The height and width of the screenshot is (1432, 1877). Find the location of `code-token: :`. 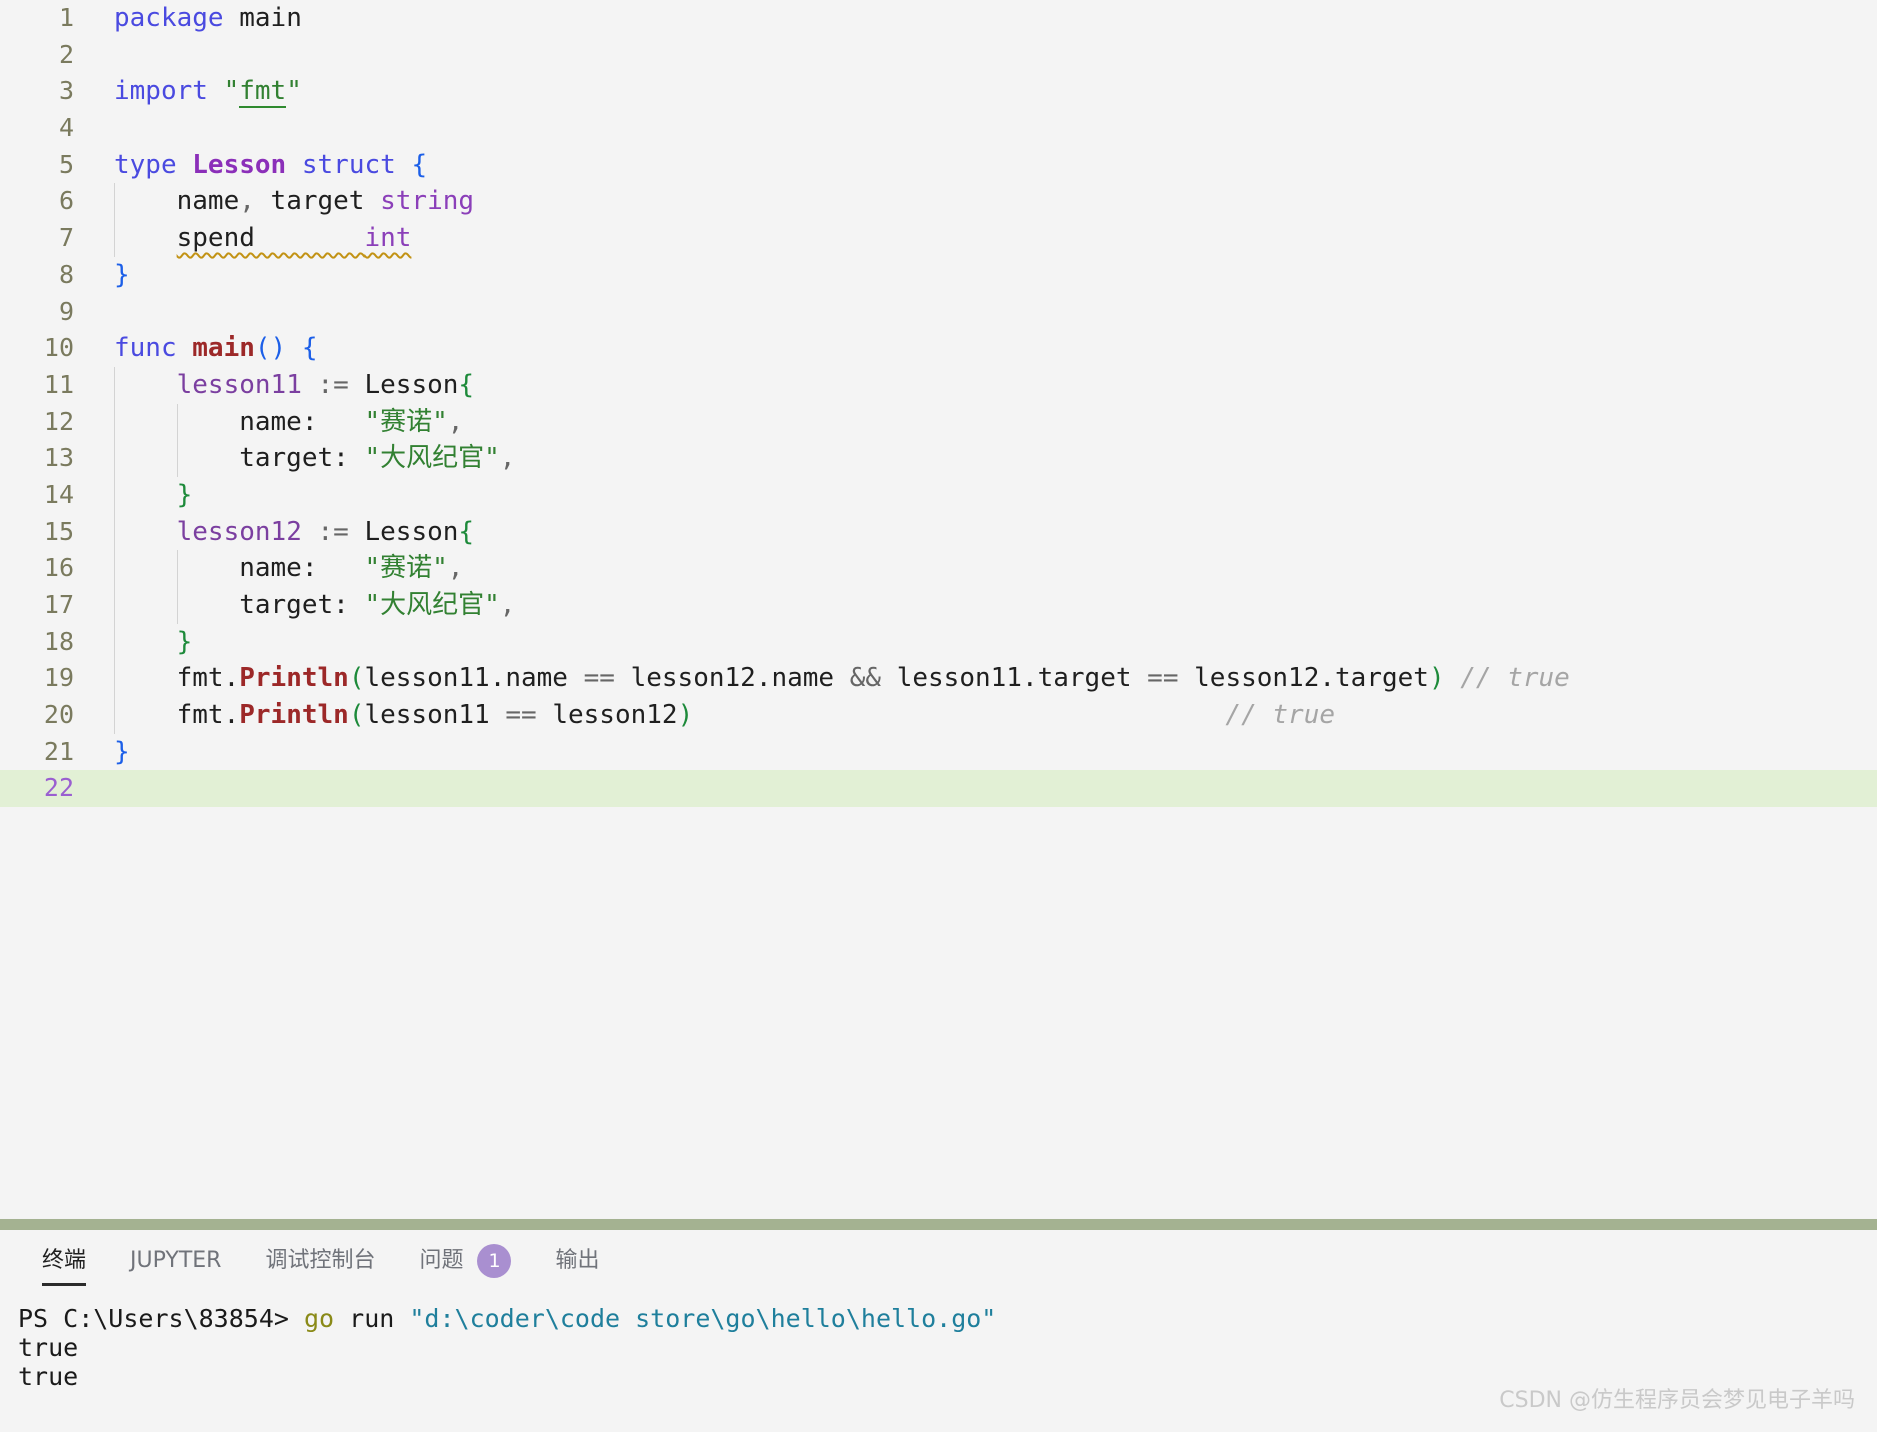

code-token: : is located at coordinates (341, 605).